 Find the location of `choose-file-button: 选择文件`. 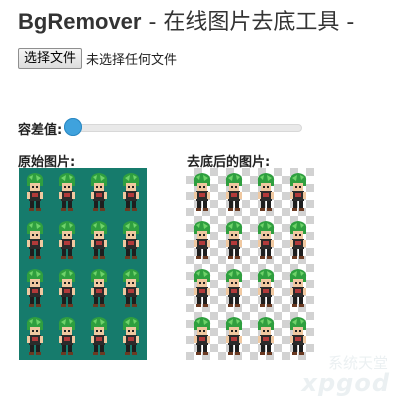

choose-file-button: 选择文件 is located at coordinates (50, 58).